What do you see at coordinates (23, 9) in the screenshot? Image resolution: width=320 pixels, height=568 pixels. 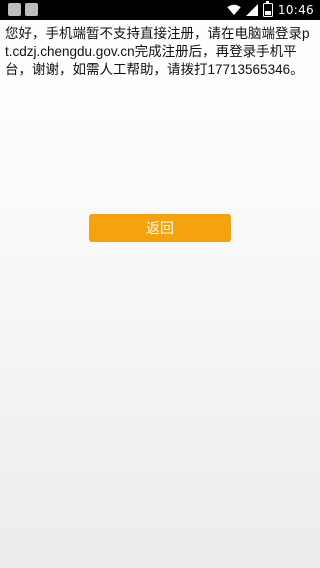 I see `status-bar-notifications` at bounding box center [23, 9].